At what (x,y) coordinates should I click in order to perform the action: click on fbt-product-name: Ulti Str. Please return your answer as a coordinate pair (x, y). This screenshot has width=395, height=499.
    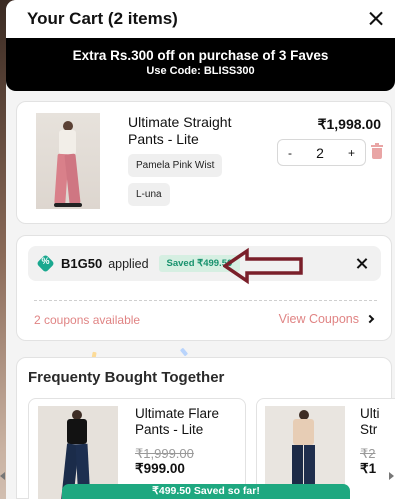
    Looking at the image, I should click on (370, 422).